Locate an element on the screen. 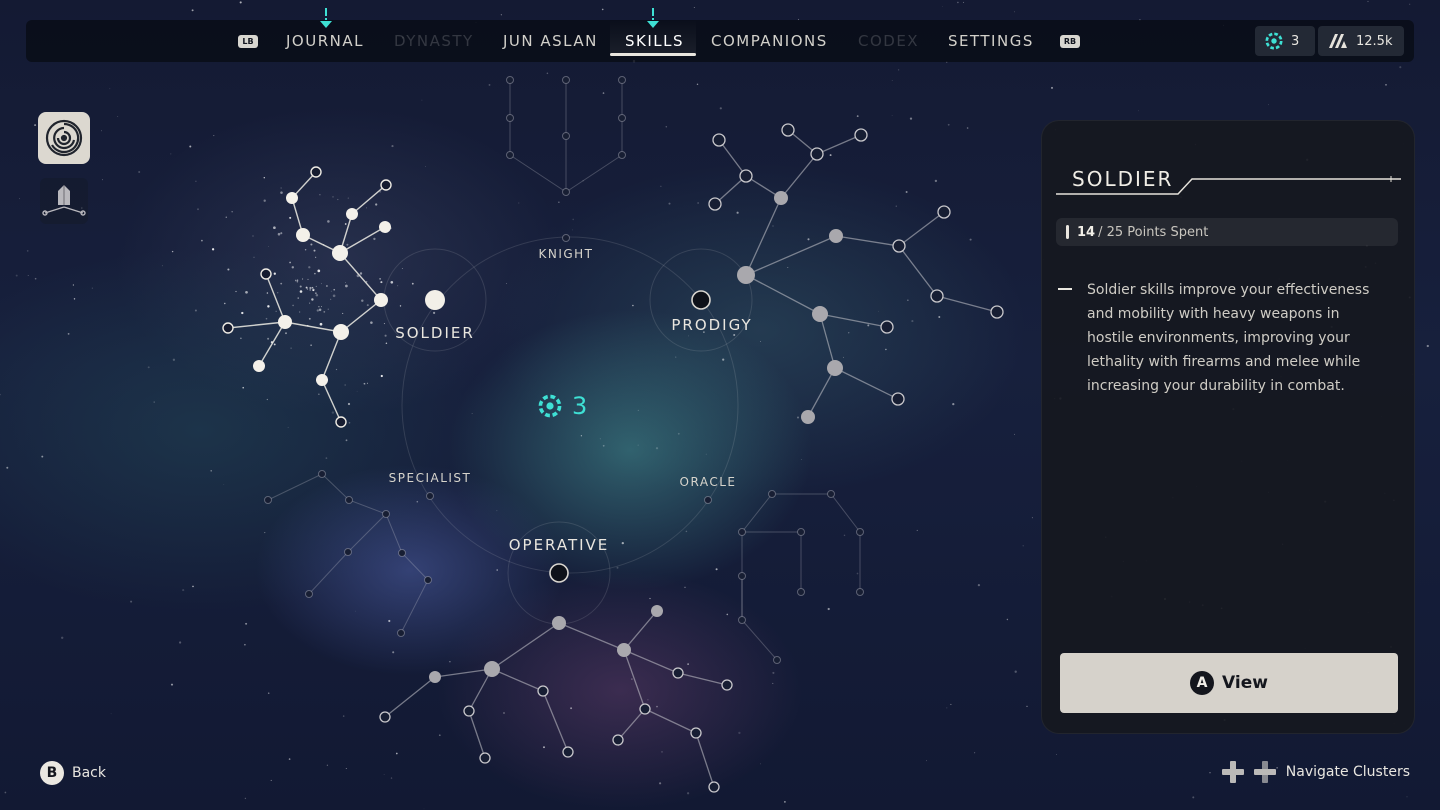 This screenshot has width=1440, height=810. cluster-label-prodigy: PRODIGY is located at coordinates (711, 325).